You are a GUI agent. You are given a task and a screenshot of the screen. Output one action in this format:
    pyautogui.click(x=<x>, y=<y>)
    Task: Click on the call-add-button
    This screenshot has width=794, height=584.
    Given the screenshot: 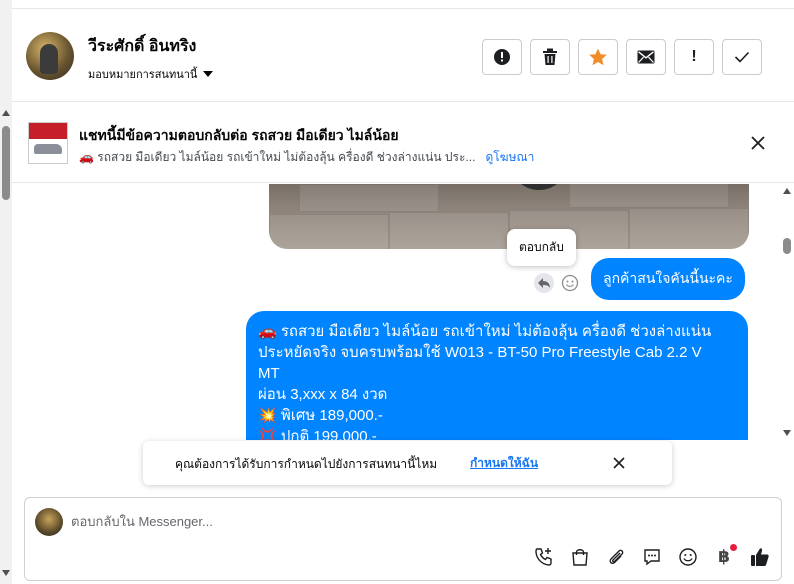 What is the action you would take?
    pyautogui.click(x=544, y=557)
    